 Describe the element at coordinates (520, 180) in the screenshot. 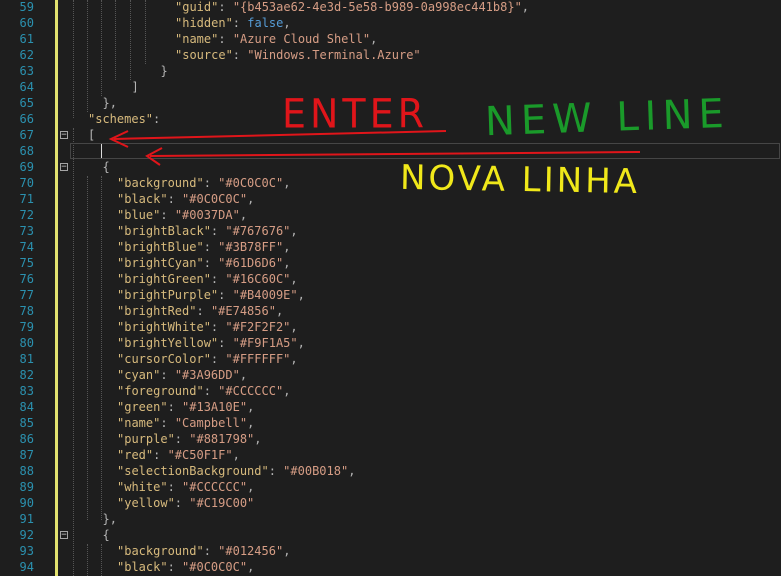

I see `nova-linha-label: NOVA LINHA` at that location.